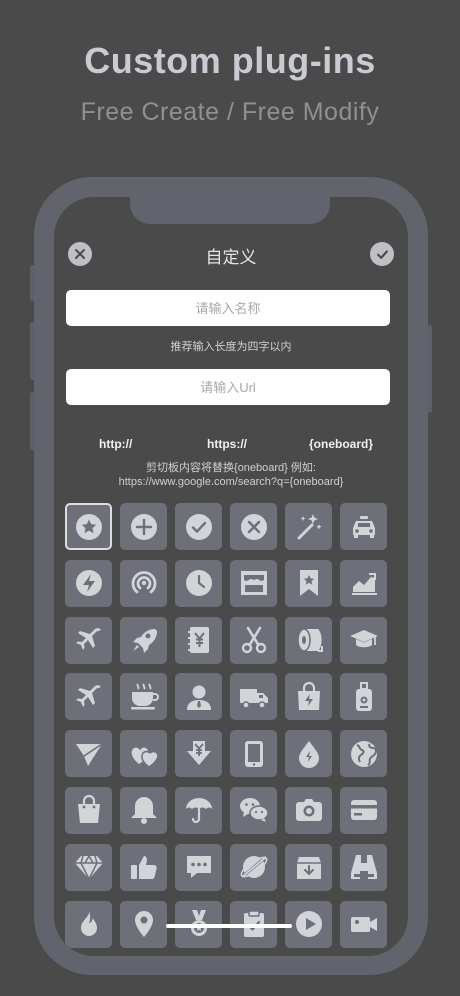 Image resolution: width=460 pixels, height=996 pixels. I want to click on star-icon, so click(88, 526).